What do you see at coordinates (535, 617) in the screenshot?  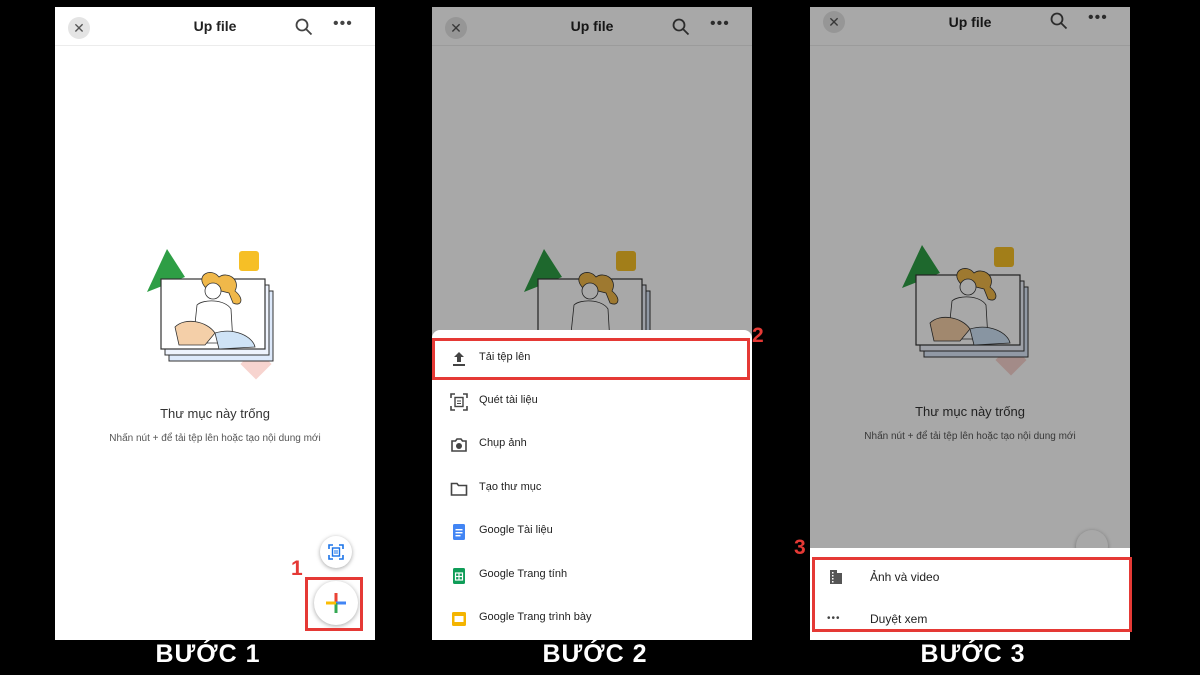 I see `menu-item-label: Google Trang trình bày` at bounding box center [535, 617].